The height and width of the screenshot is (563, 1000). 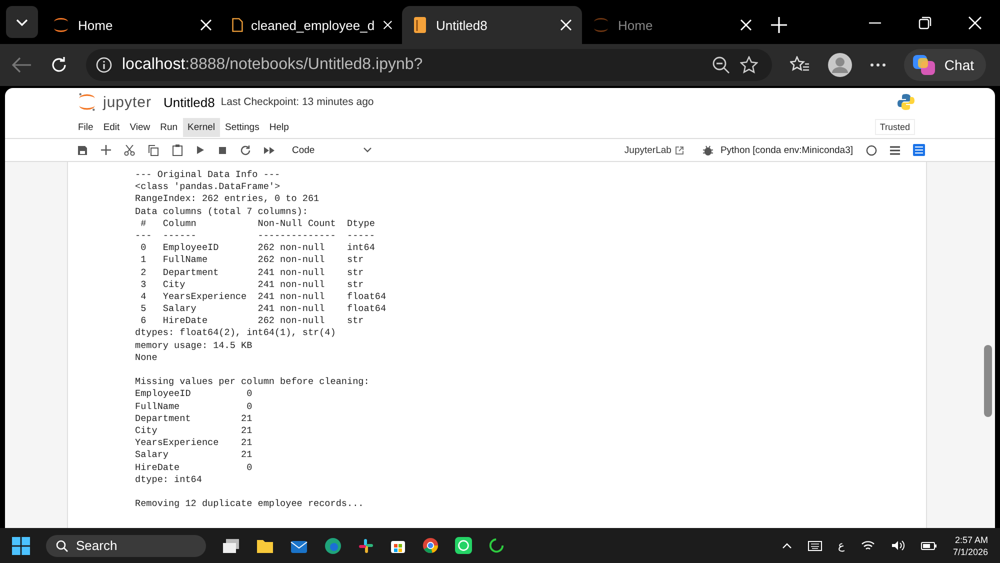 What do you see at coordinates (333, 545) in the screenshot?
I see `browser-icon` at bounding box center [333, 545].